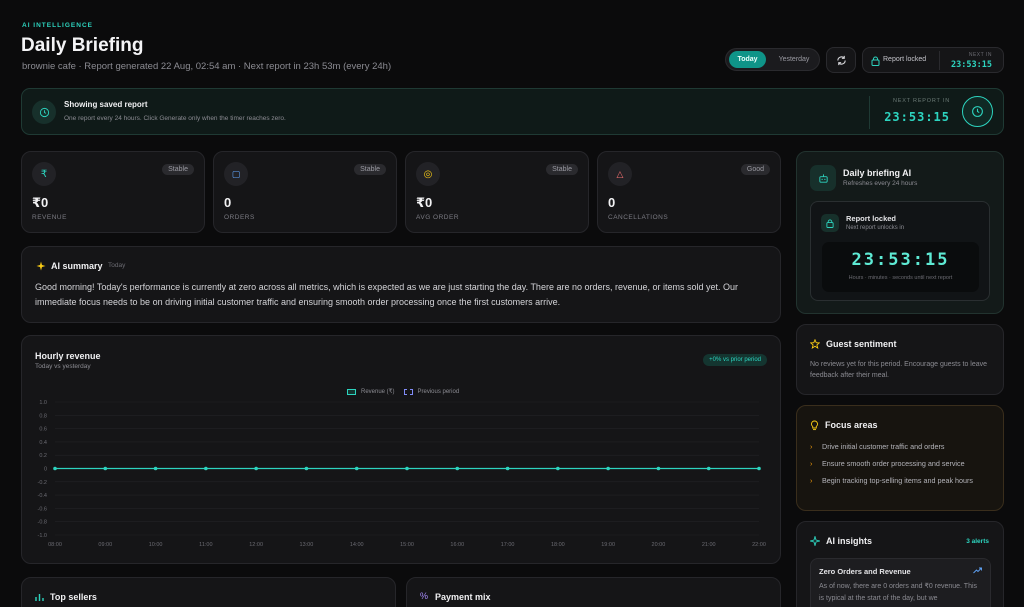 Image resolution: width=1024 pixels, height=607 pixels. What do you see at coordinates (877, 173) in the screenshot?
I see `ai-panel-title: Daily briefing AI` at bounding box center [877, 173].